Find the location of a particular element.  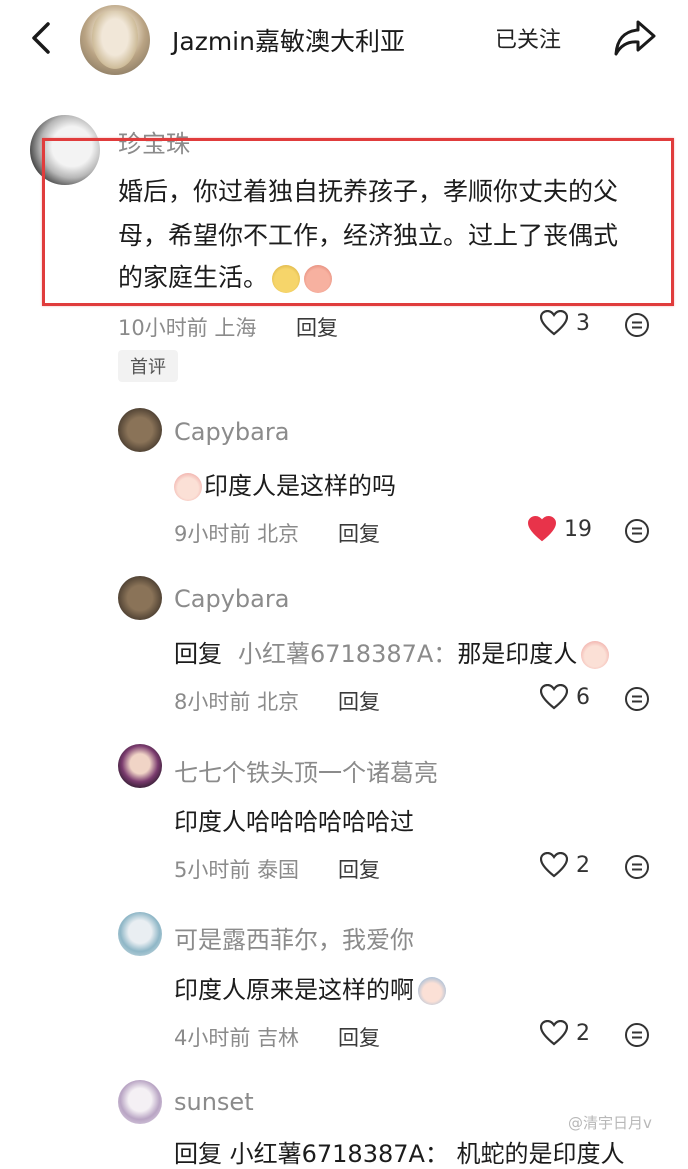

like-count: 3 is located at coordinates (583, 323).